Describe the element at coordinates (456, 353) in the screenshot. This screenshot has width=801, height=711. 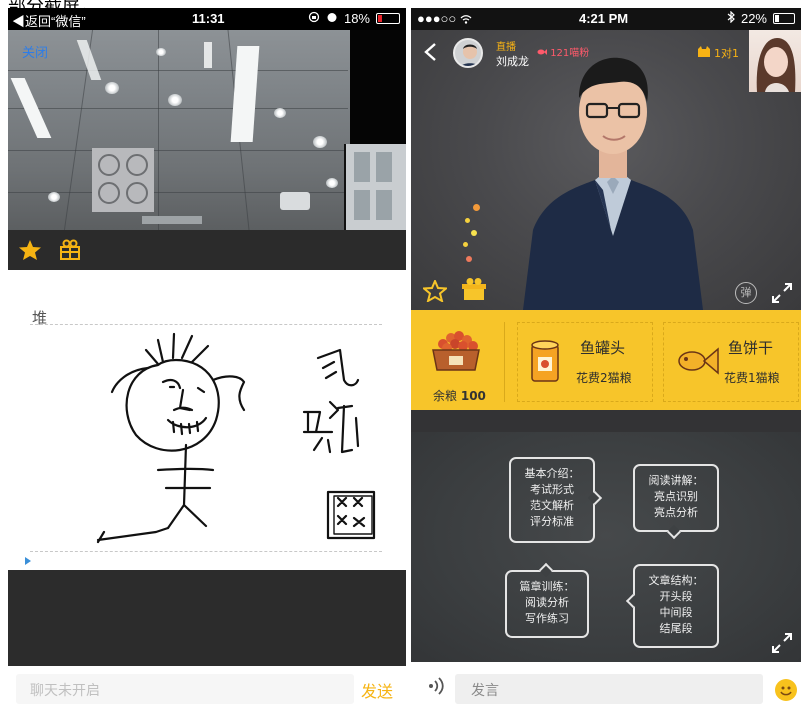
I see `cat-food-bowl-icon` at that location.